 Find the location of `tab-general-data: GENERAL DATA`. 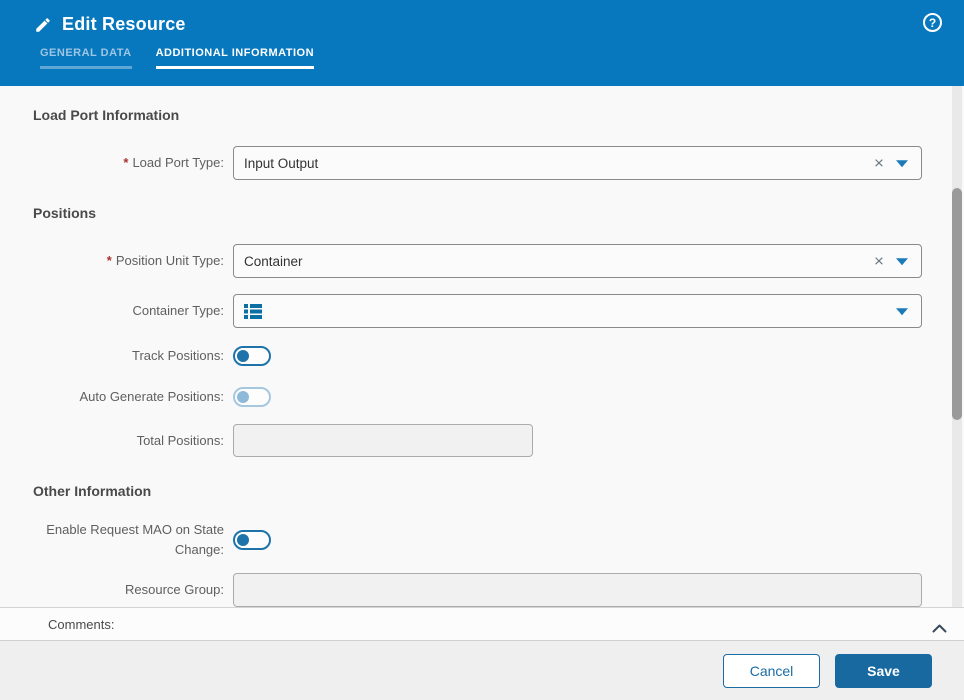

tab-general-data: GENERAL DATA is located at coordinates (86, 61).